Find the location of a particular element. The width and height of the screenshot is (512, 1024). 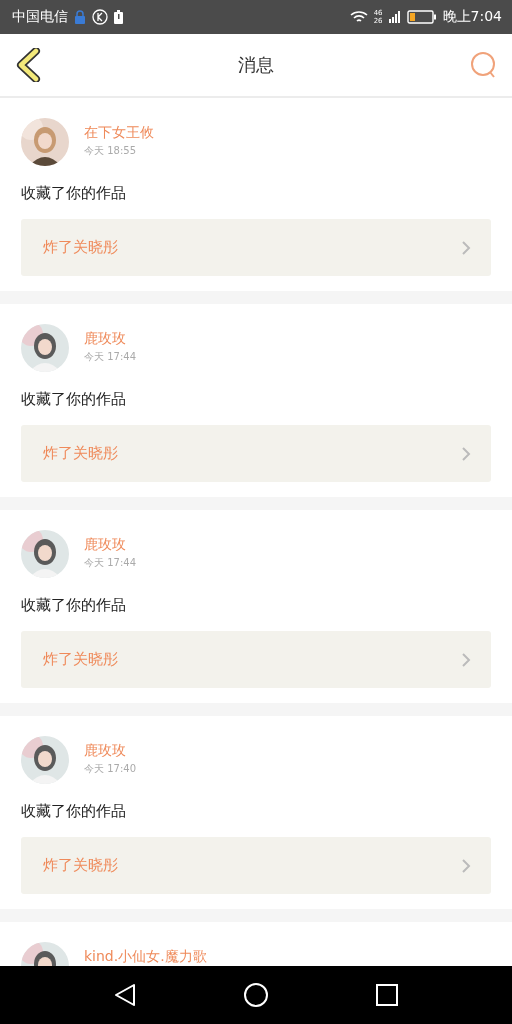

carrier-name: 中国电信 is located at coordinates (40, 17).